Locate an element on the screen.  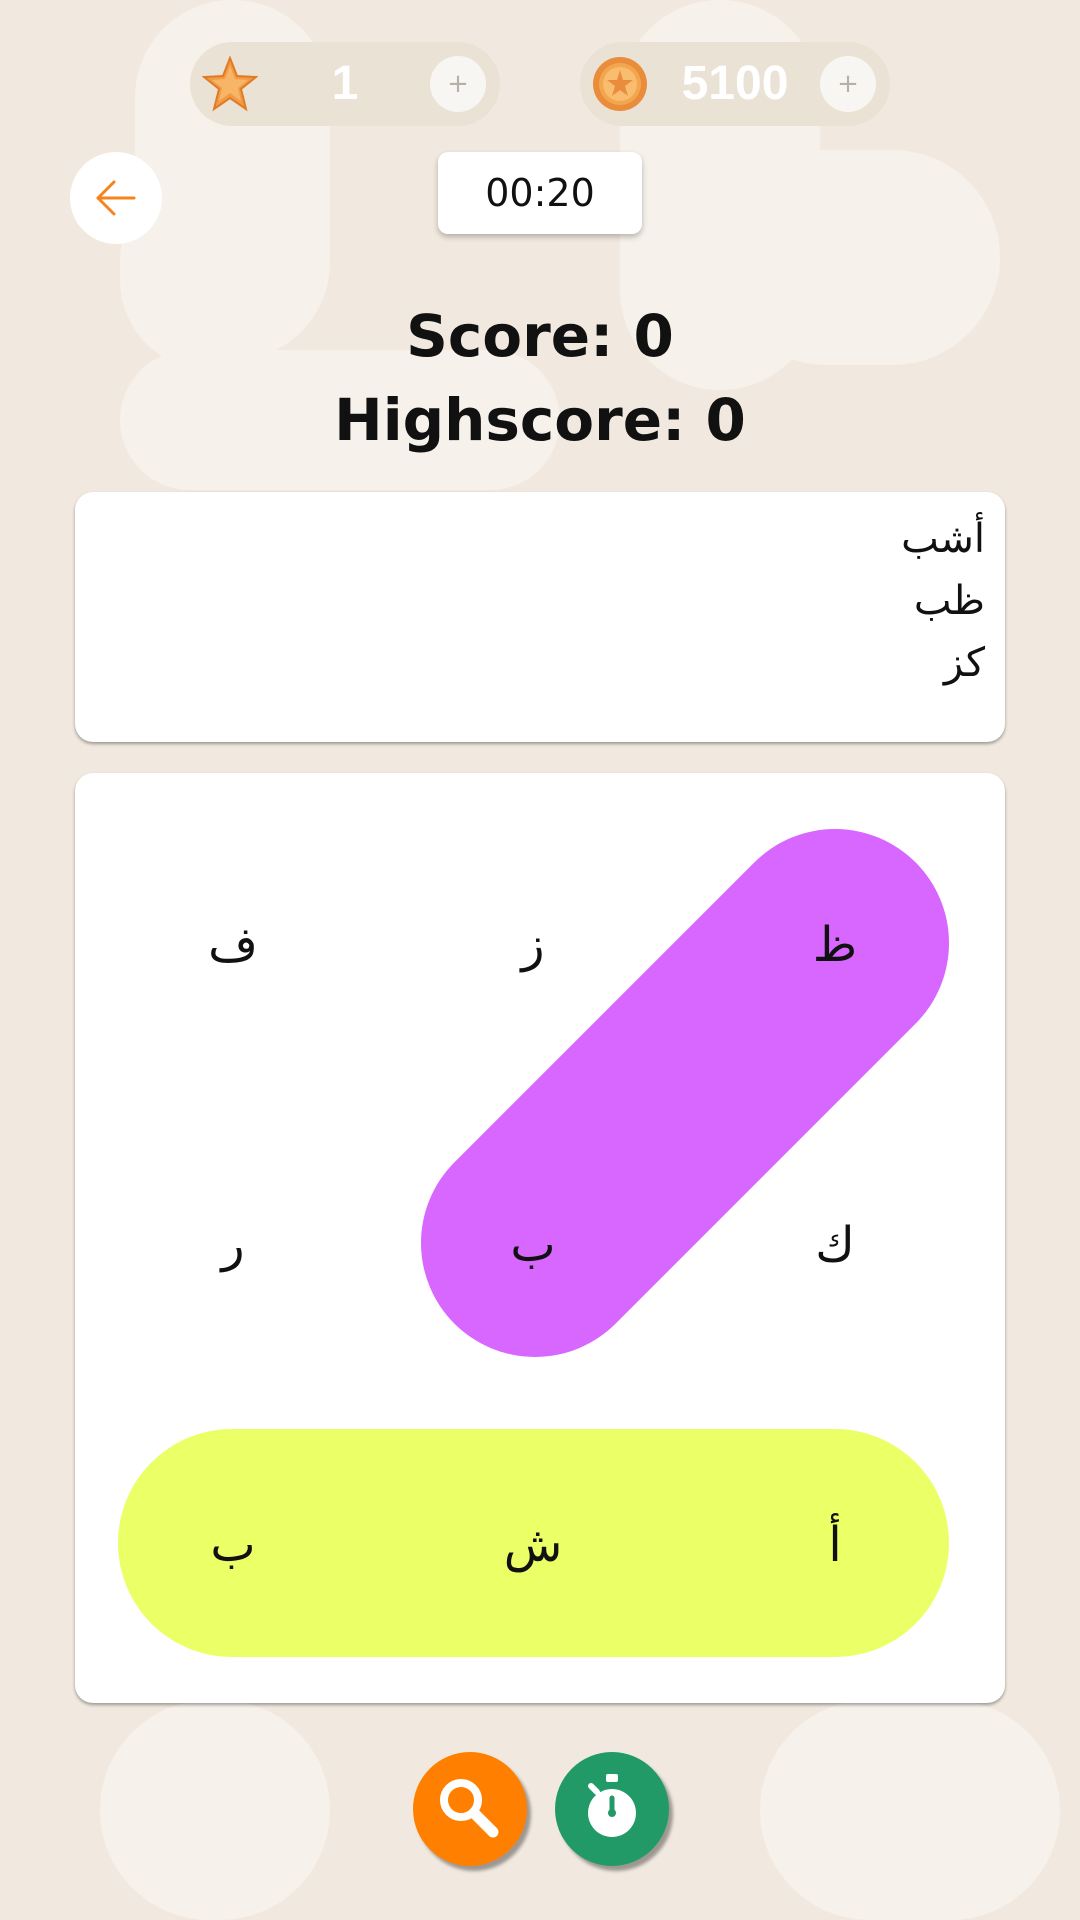
highscore-label: Highscore: 0 is located at coordinates (540, 420).